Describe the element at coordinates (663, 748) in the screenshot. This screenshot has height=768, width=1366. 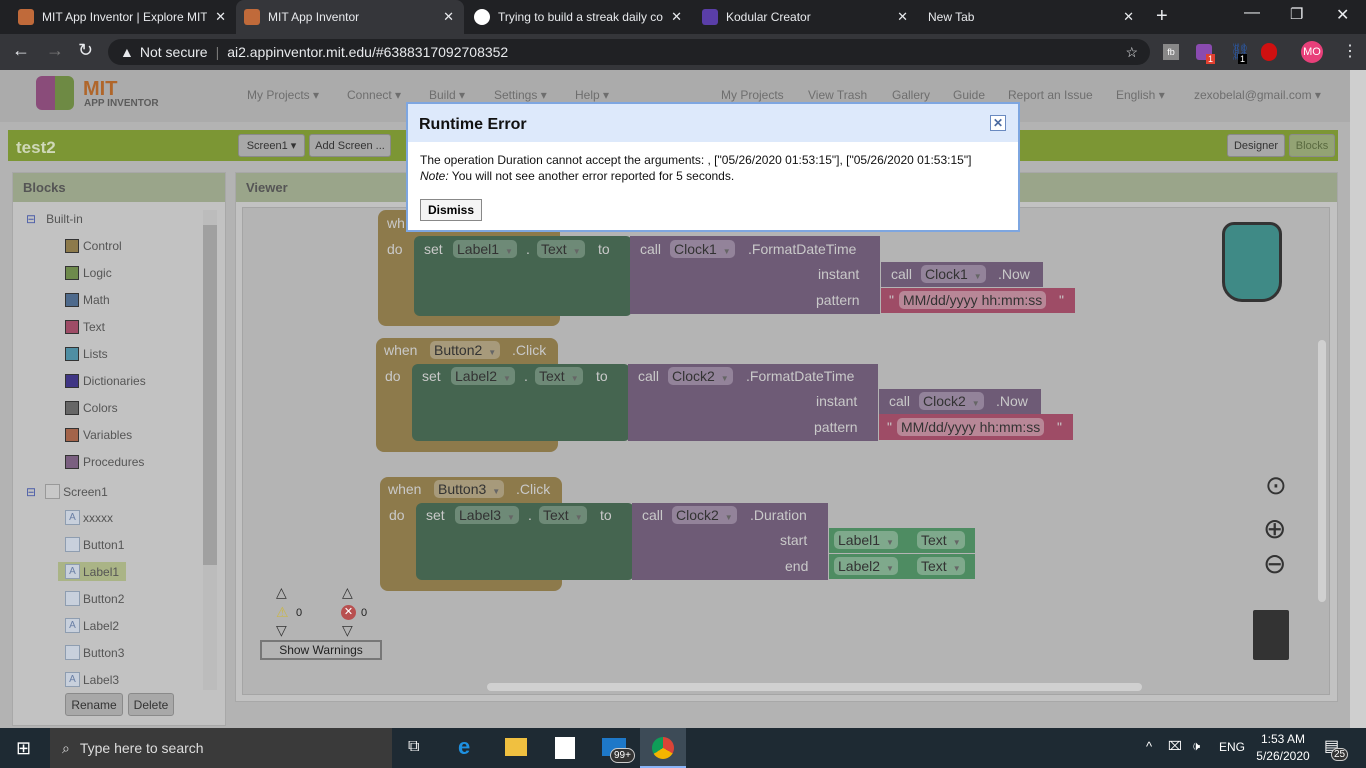
I see `chrome-taskbar-button` at that location.